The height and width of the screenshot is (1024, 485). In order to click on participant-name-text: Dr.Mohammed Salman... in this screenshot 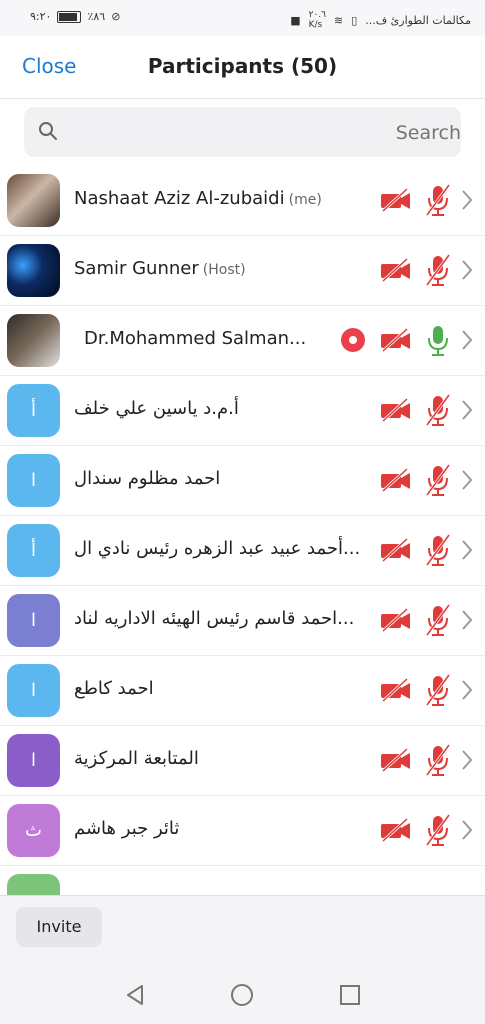, I will do `click(195, 338)`.